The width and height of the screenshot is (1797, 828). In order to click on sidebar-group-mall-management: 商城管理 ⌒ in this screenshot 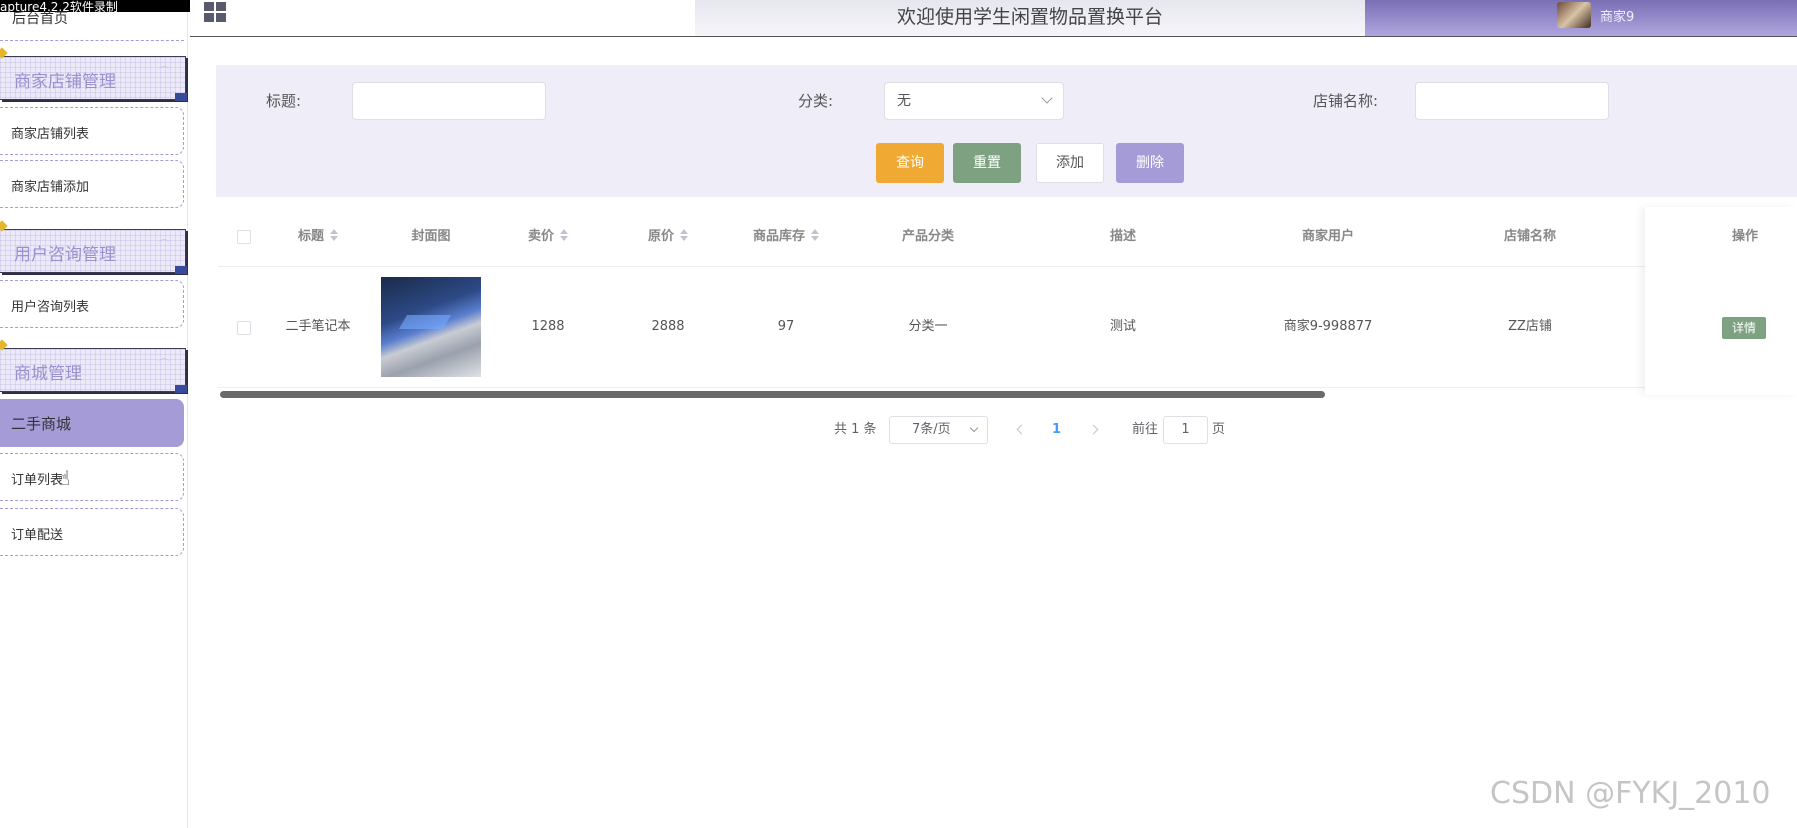, I will do `click(93, 366)`.